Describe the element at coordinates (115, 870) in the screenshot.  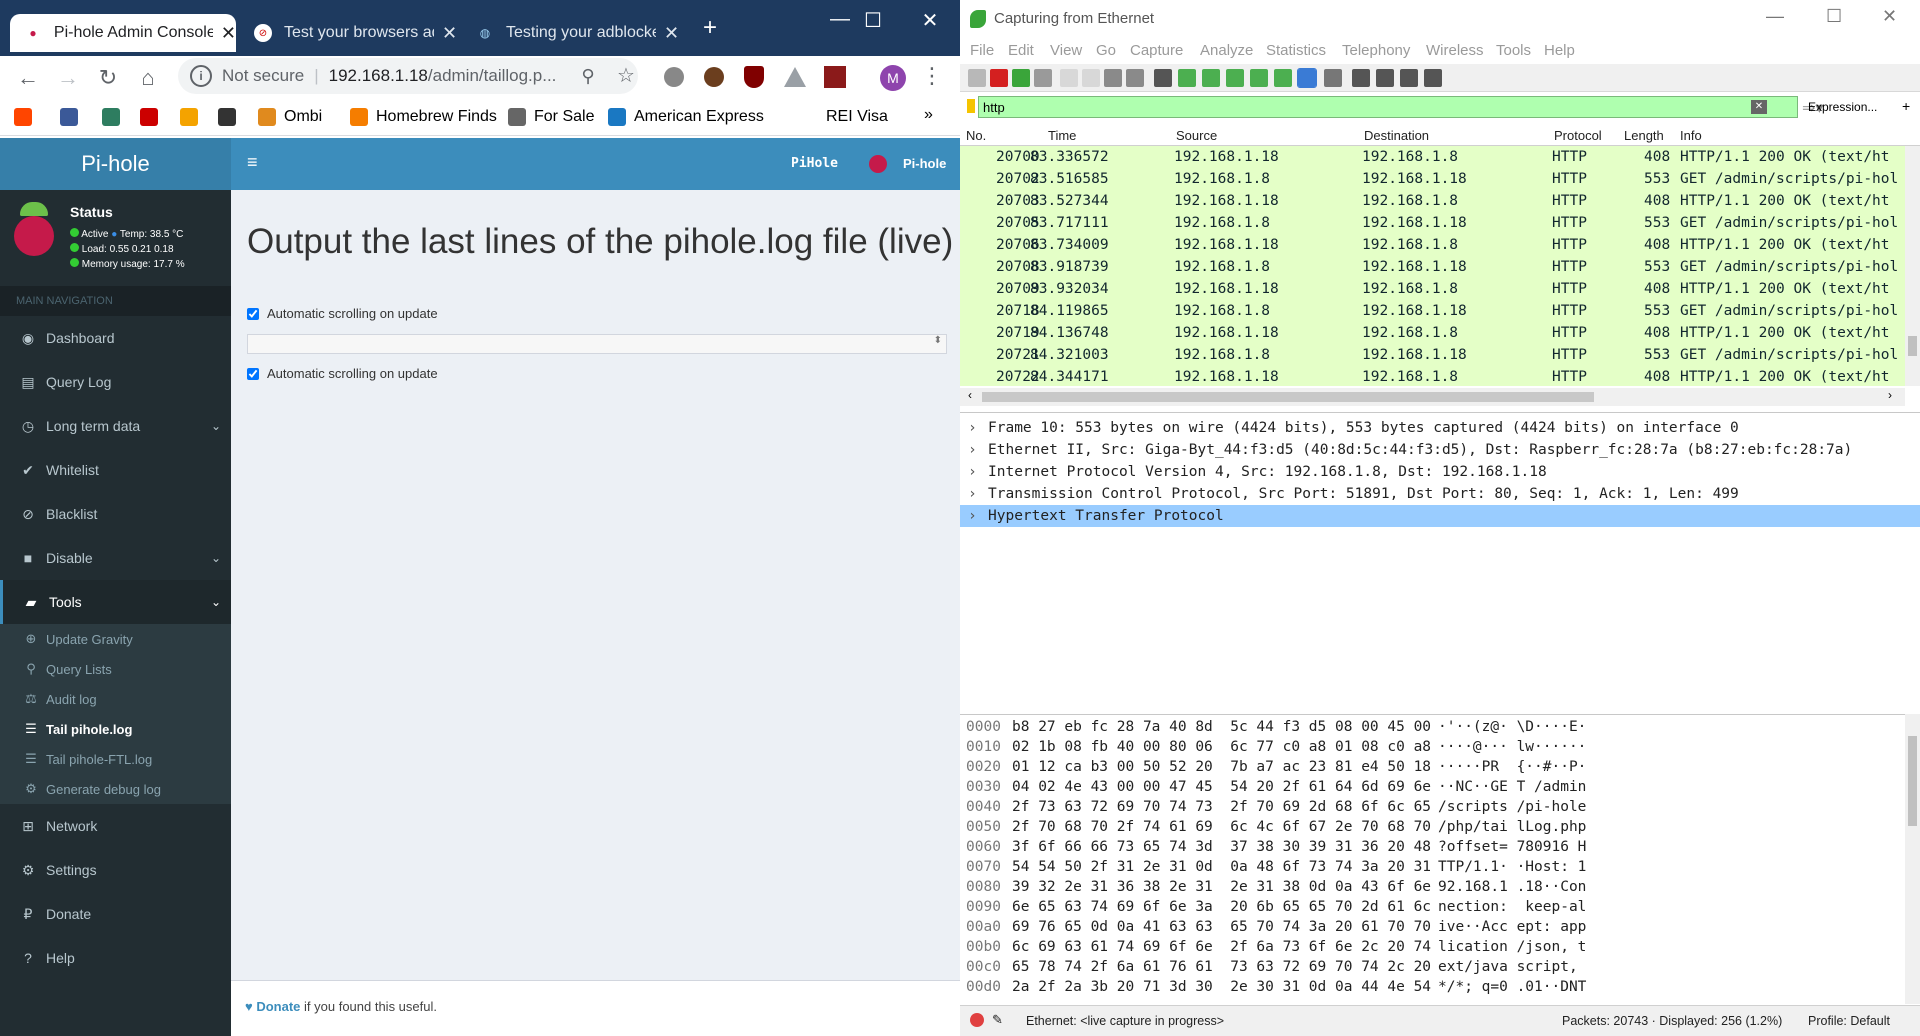
I see `sidebar-item-settings: ⚙ Settings` at that location.